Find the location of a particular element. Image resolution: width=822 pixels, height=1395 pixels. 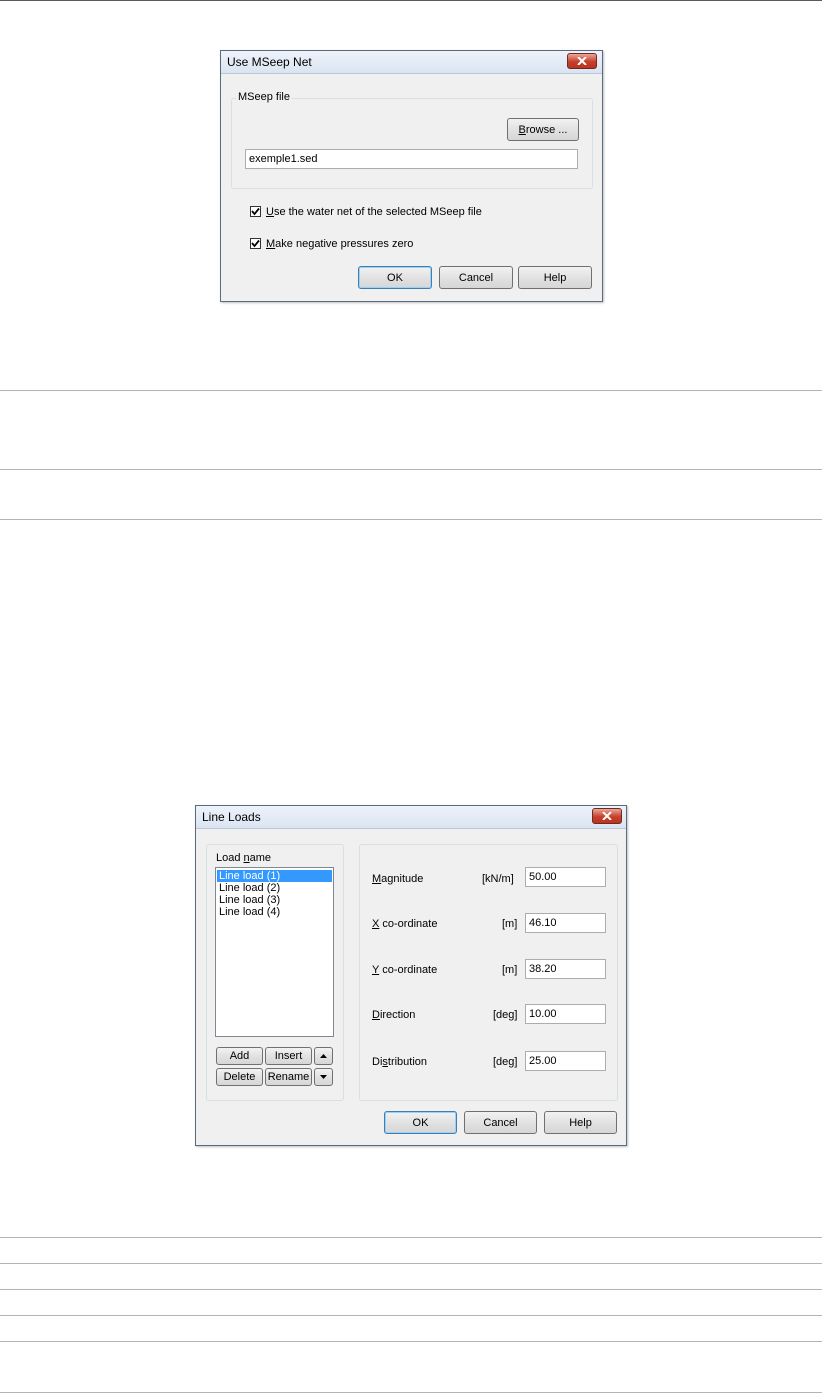

up-arrow-icon is located at coordinates (323, 1056).